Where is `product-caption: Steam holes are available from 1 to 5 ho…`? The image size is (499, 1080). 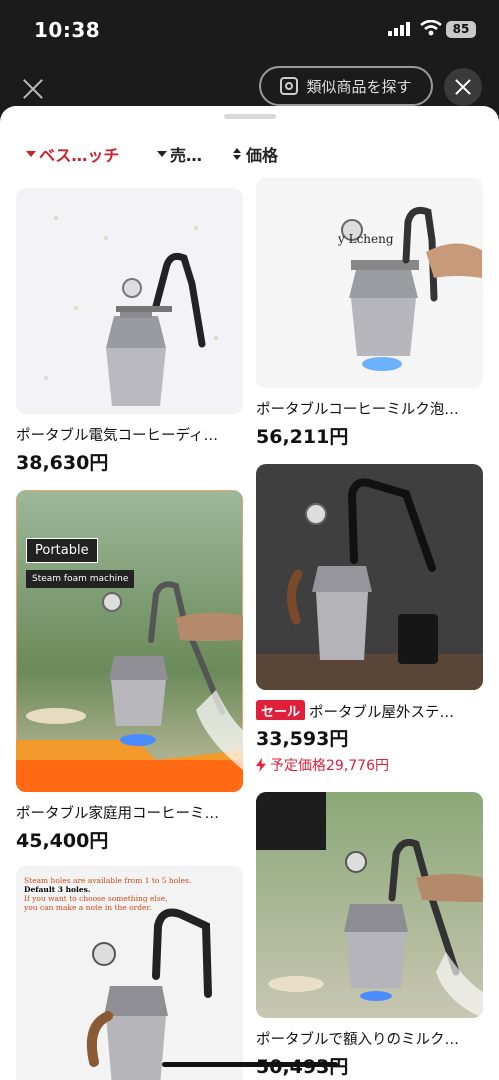
product-caption: Steam holes are available from 1 to 5 ho… is located at coordinates (107, 894).